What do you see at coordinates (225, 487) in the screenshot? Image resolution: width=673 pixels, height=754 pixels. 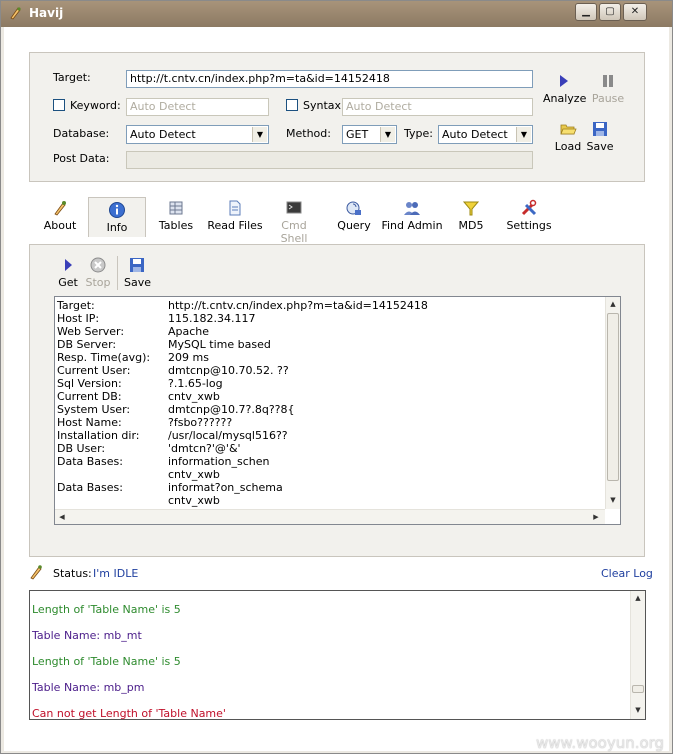 I see `info-value: informat?on_schema` at bounding box center [225, 487].